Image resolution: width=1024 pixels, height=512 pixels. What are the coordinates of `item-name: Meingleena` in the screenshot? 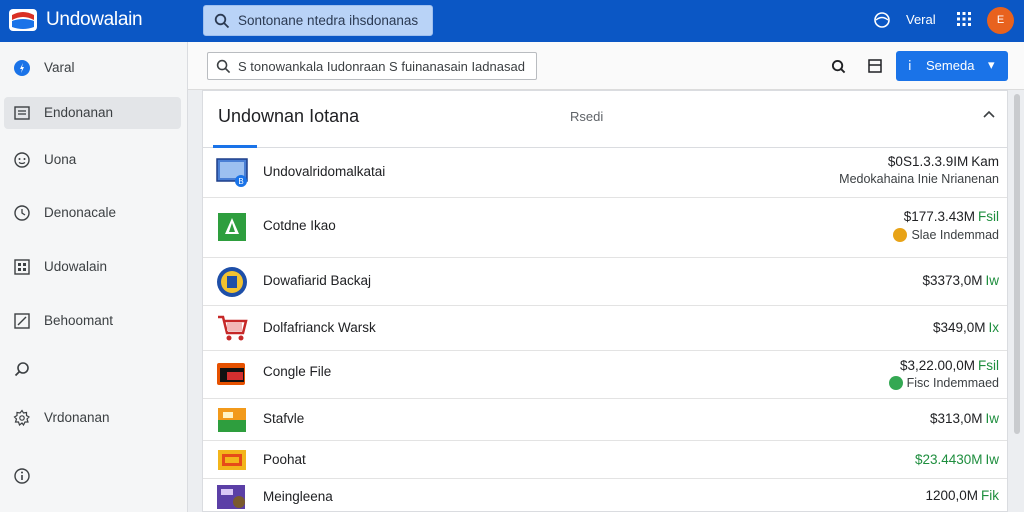 It's located at (298, 496).